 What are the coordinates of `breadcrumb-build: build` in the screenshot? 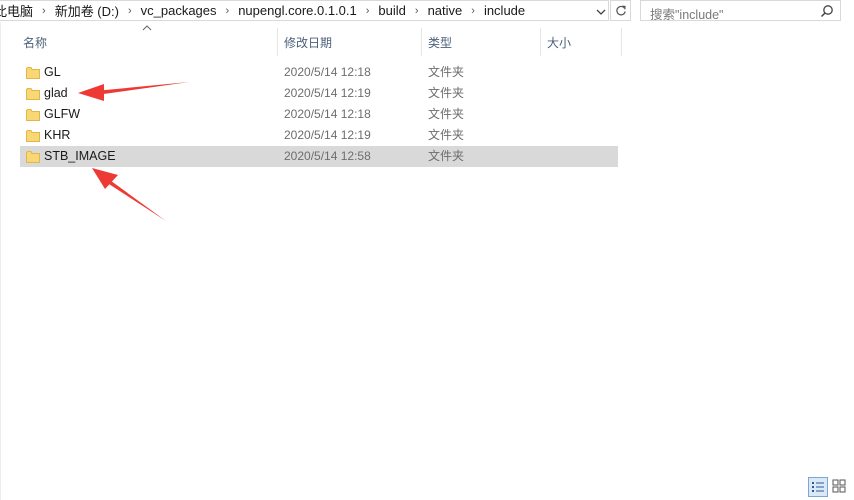 It's located at (391, 10).